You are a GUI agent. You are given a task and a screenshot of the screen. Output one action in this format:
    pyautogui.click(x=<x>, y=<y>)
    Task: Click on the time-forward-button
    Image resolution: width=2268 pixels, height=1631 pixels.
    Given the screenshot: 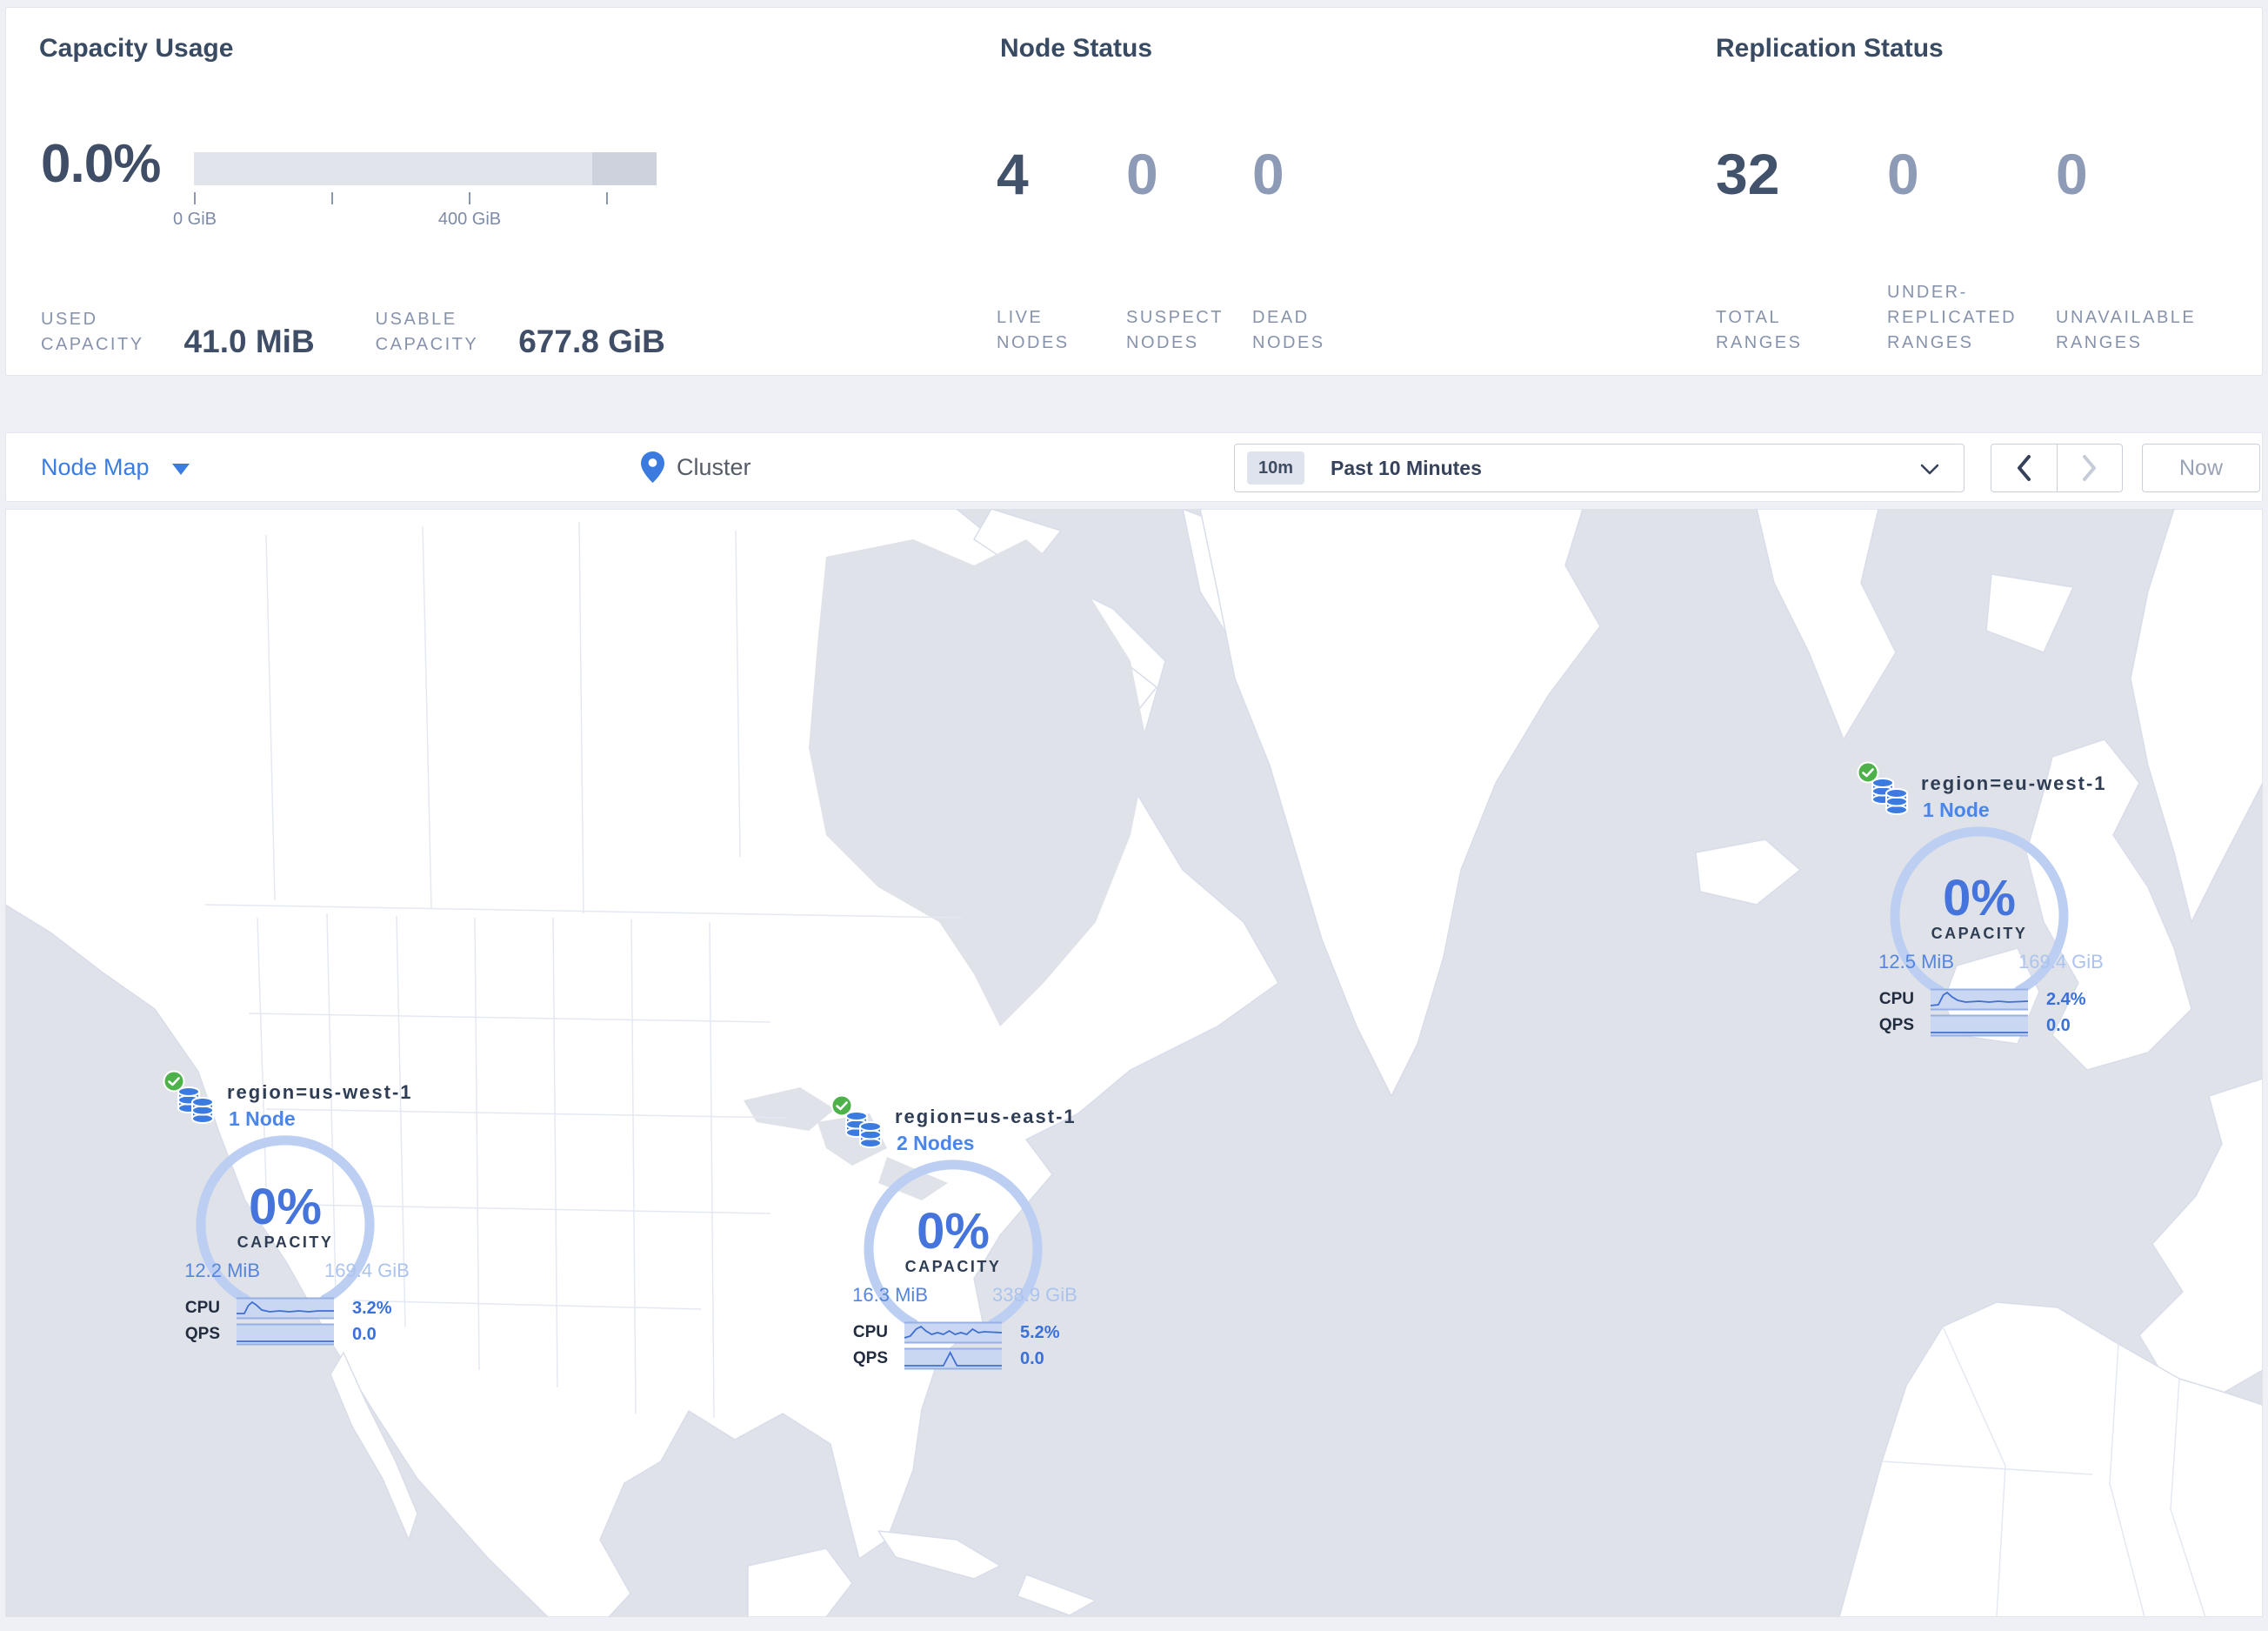 What is the action you would take?
    pyautogui.click(x=2089, y=468)
    